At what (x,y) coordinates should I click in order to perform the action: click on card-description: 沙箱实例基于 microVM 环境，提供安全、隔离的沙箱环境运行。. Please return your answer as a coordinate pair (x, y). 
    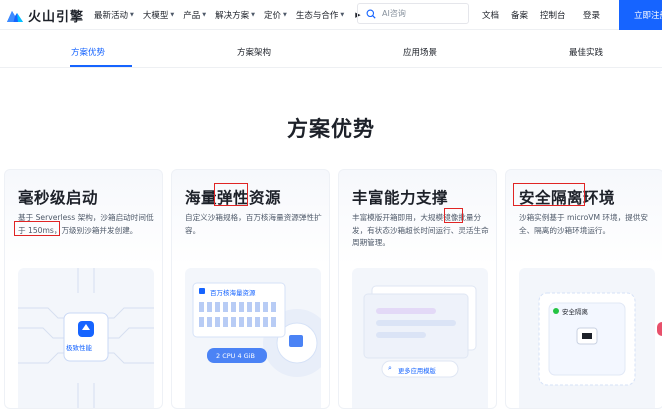
    Looking at the image, I should click on (583, 224).